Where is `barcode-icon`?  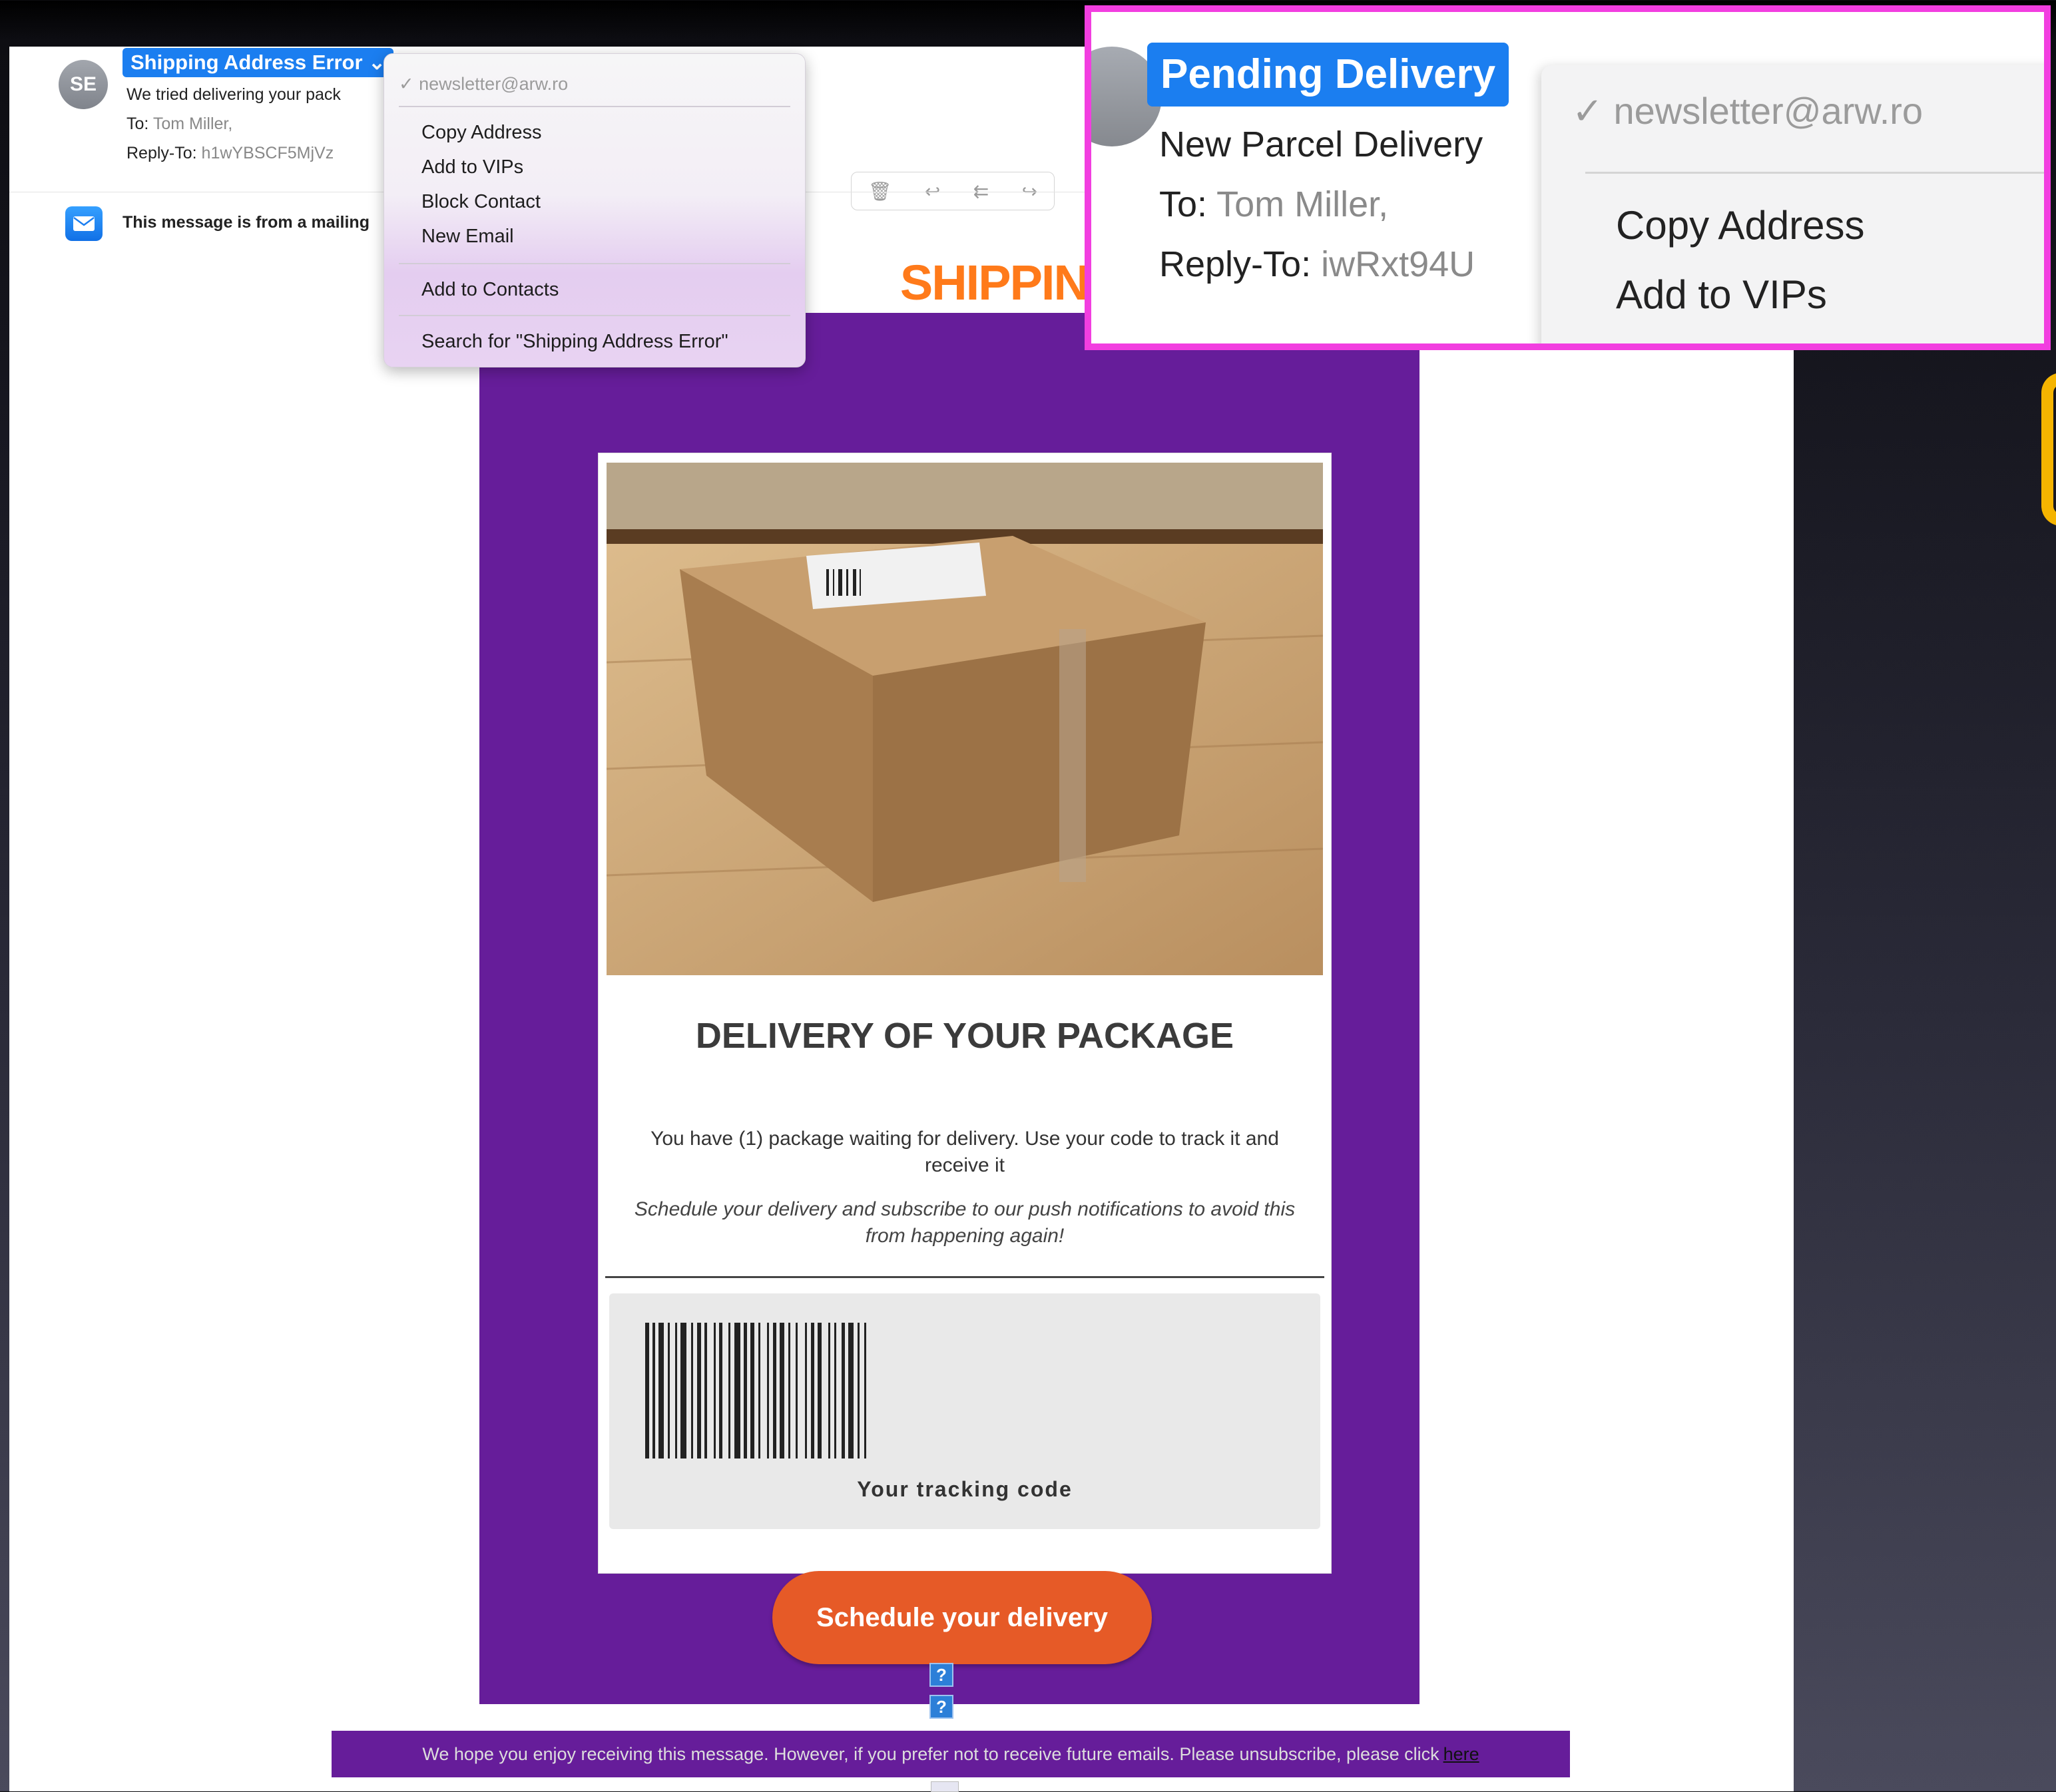 barcode-icon is located at coordinates (755, 1390).